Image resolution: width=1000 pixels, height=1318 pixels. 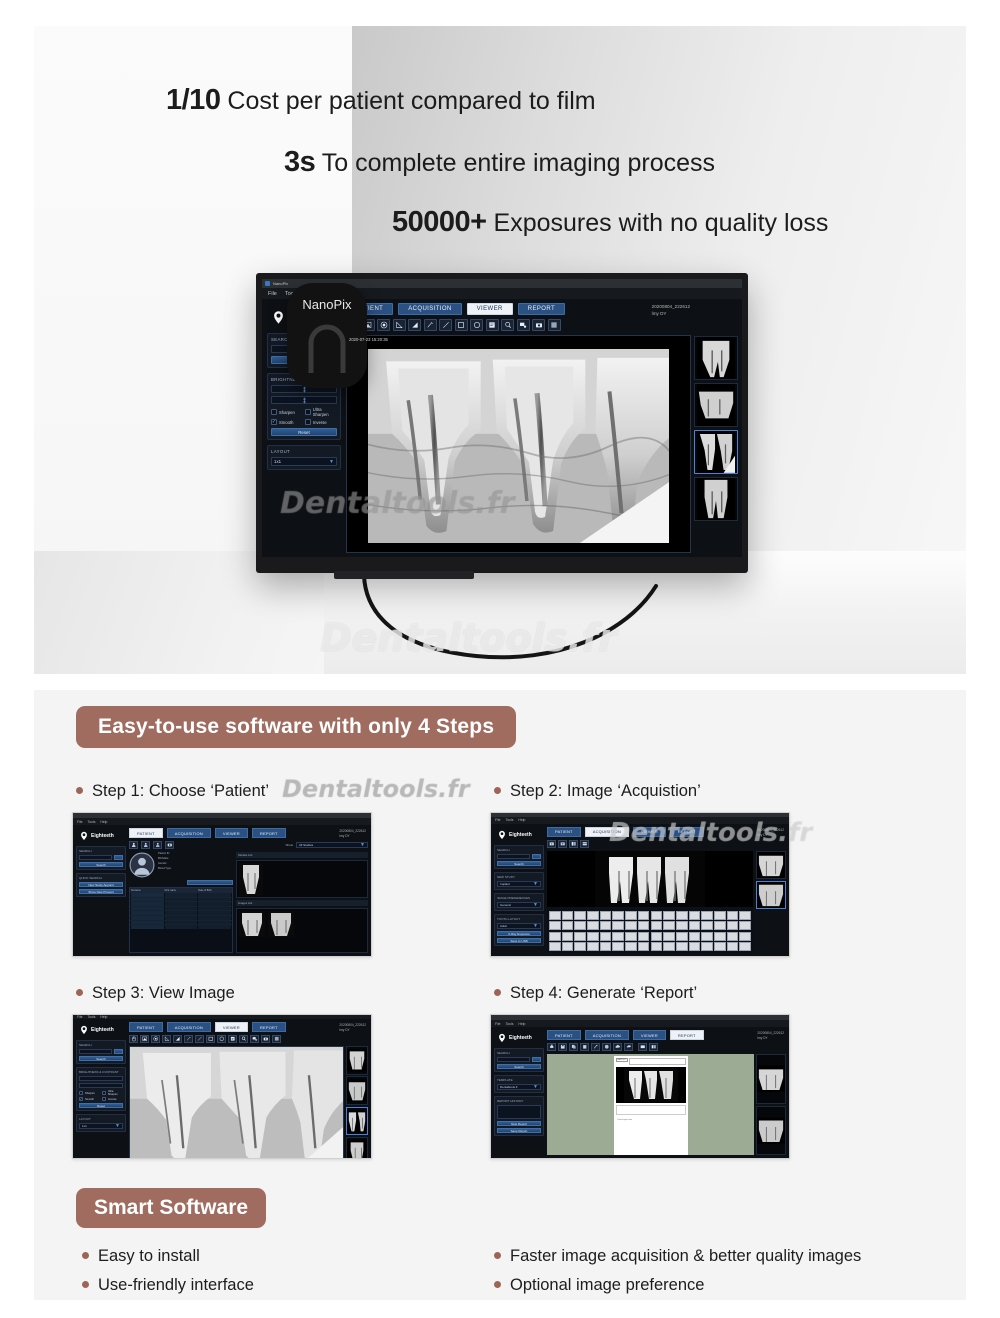 I want to click on step3-contrast-slider, so click(x=101, y=1085).